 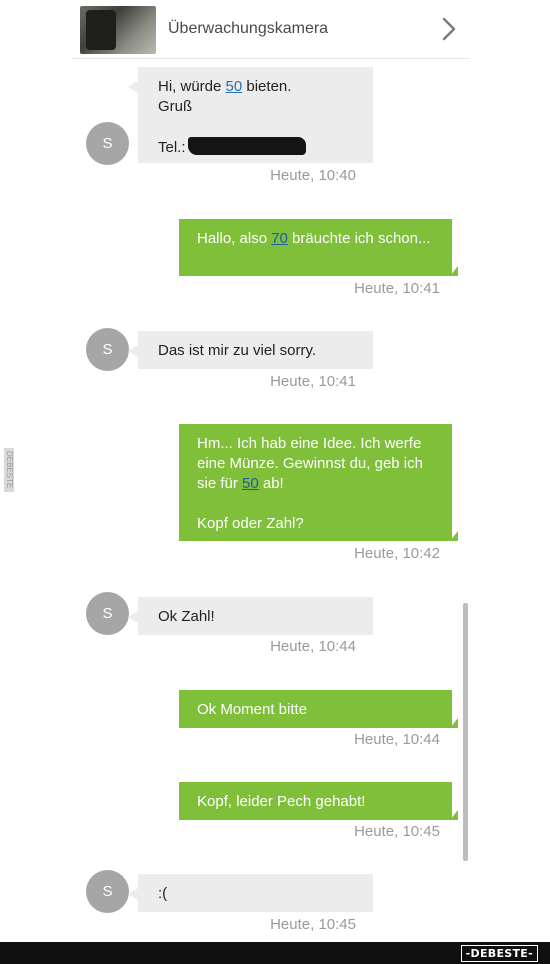 What do you see at coordinates (318, 709) in the screenshot?
I see `message-bubble-outgoing: Ok Moment bitte` at bounding box center [318, 709].